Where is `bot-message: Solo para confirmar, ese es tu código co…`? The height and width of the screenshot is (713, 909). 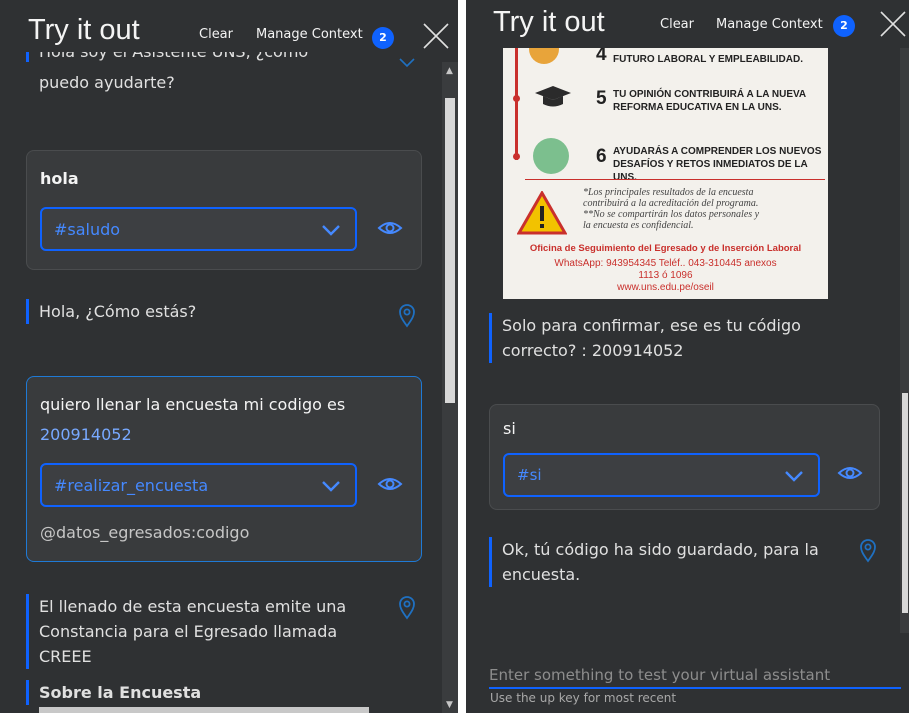 bot-message: Solo para confirmar, ese es tu código co… is located at coordinates (665, 338).